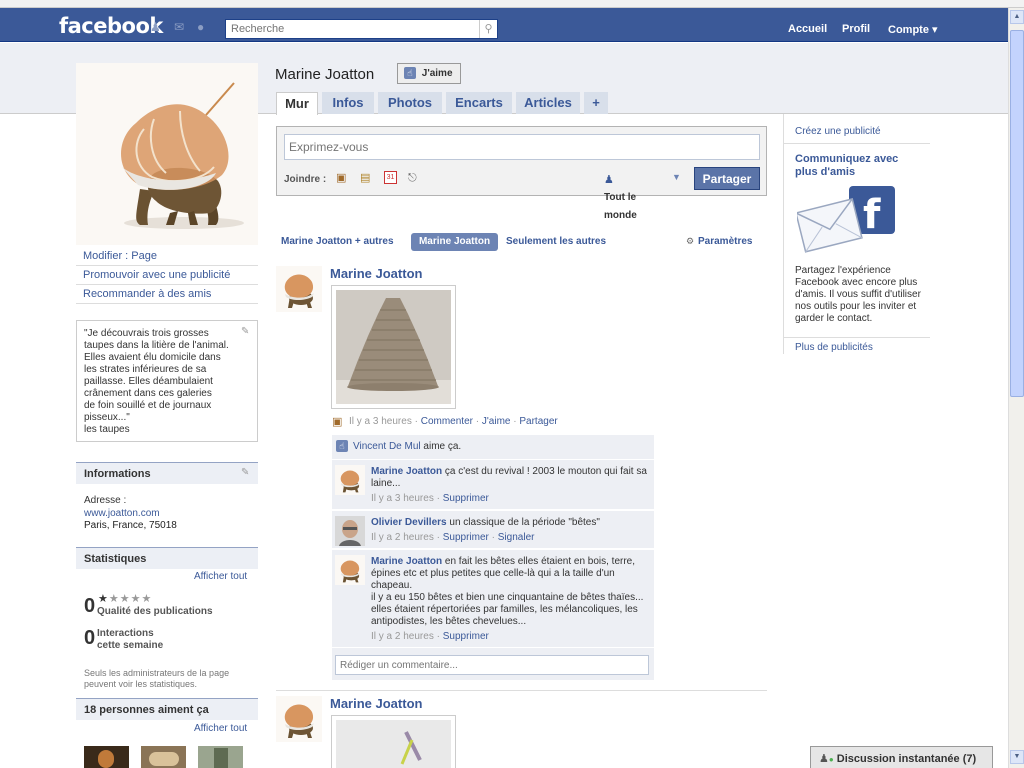  What do you see at coordinates (556, 241) in the screenshot?
I see `filter-others-only: Seulement les autres` at bounding box center [556, 241].